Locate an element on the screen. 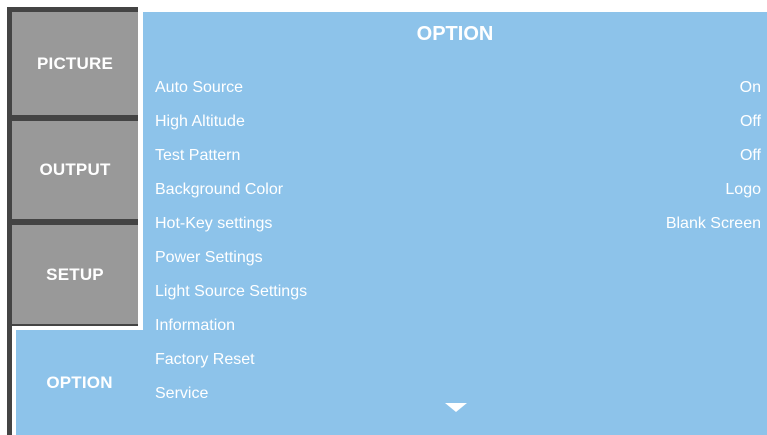  menu-item-high-altitude: High Altitude Off is located at coordinates (460, 122).